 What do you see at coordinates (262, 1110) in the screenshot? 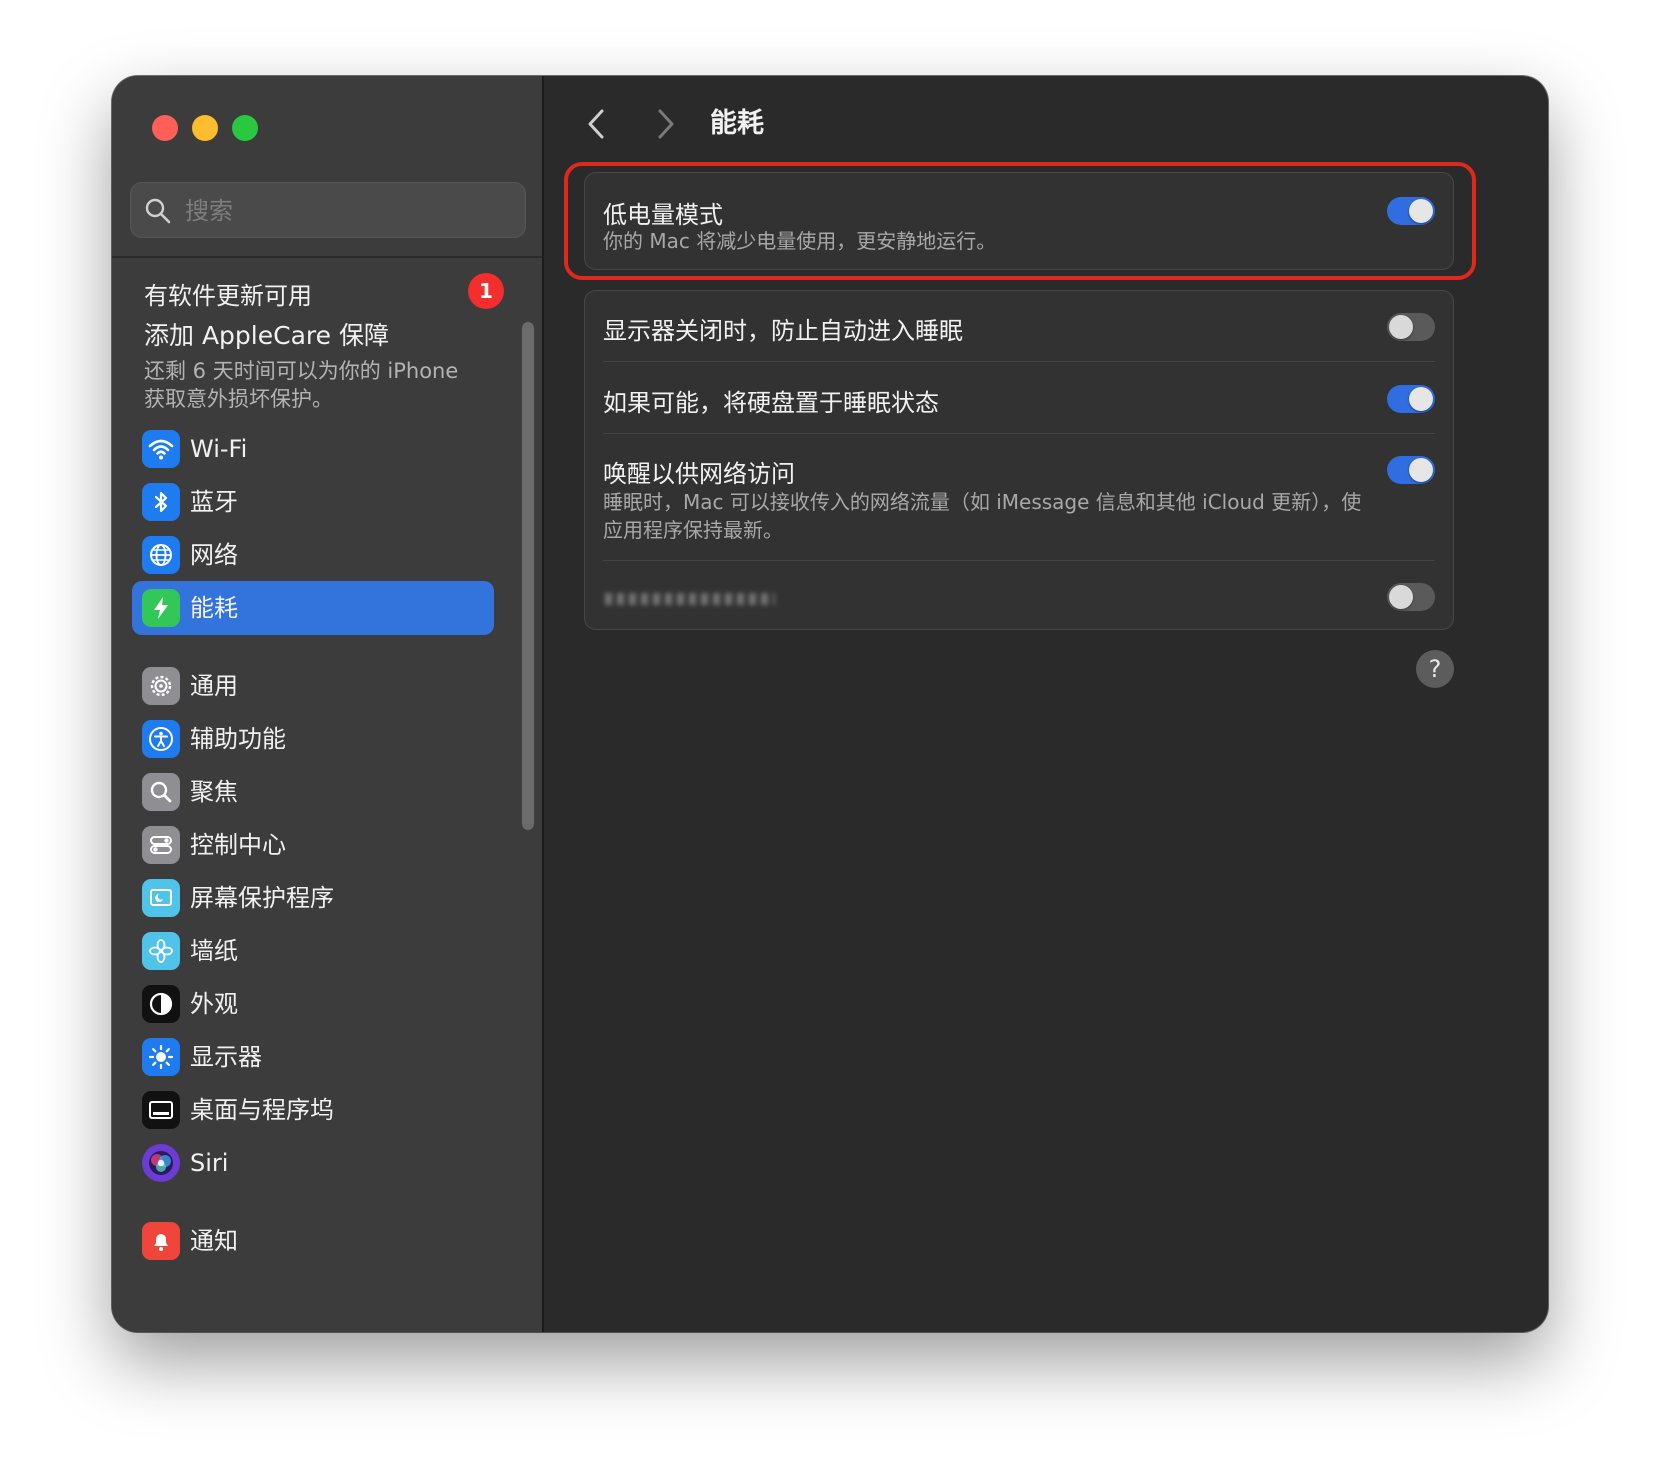
I see `sidebar-item-label: 桌面与程序坞` at bounding box center [262, 1110].